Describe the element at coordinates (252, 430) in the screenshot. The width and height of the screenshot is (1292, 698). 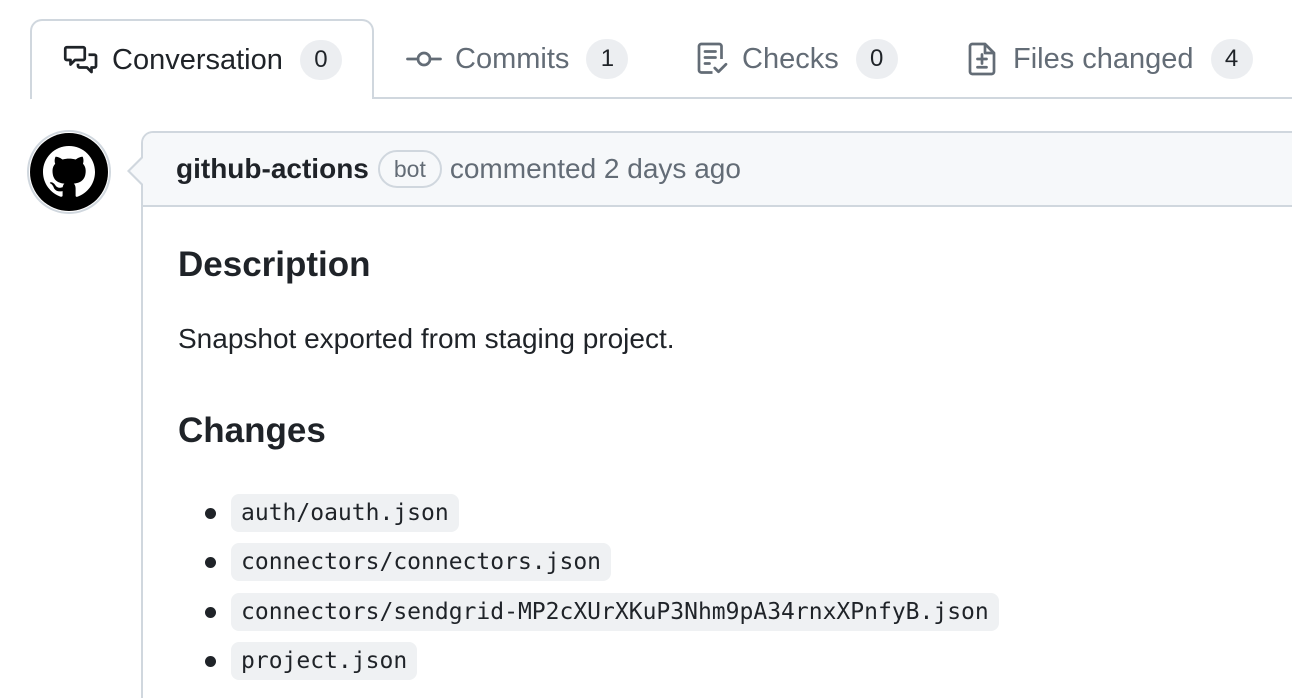
I see `changes-heading: Changes` at that location.